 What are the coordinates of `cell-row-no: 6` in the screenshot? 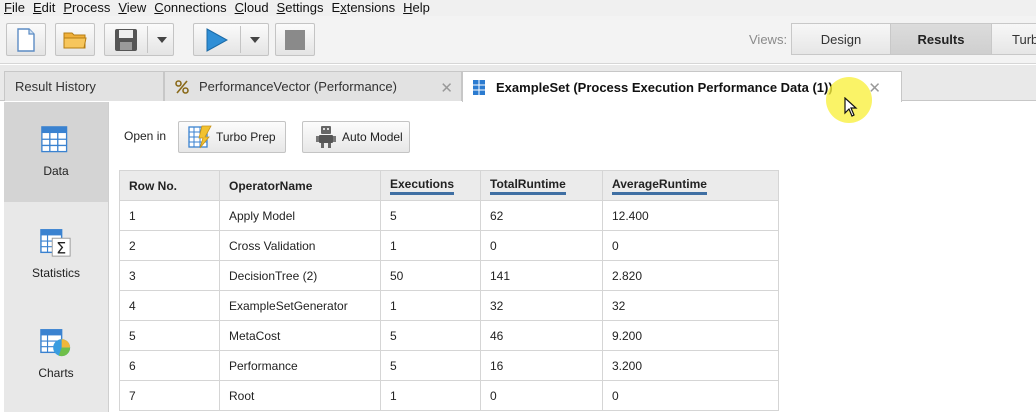 It's located at (169, 365).